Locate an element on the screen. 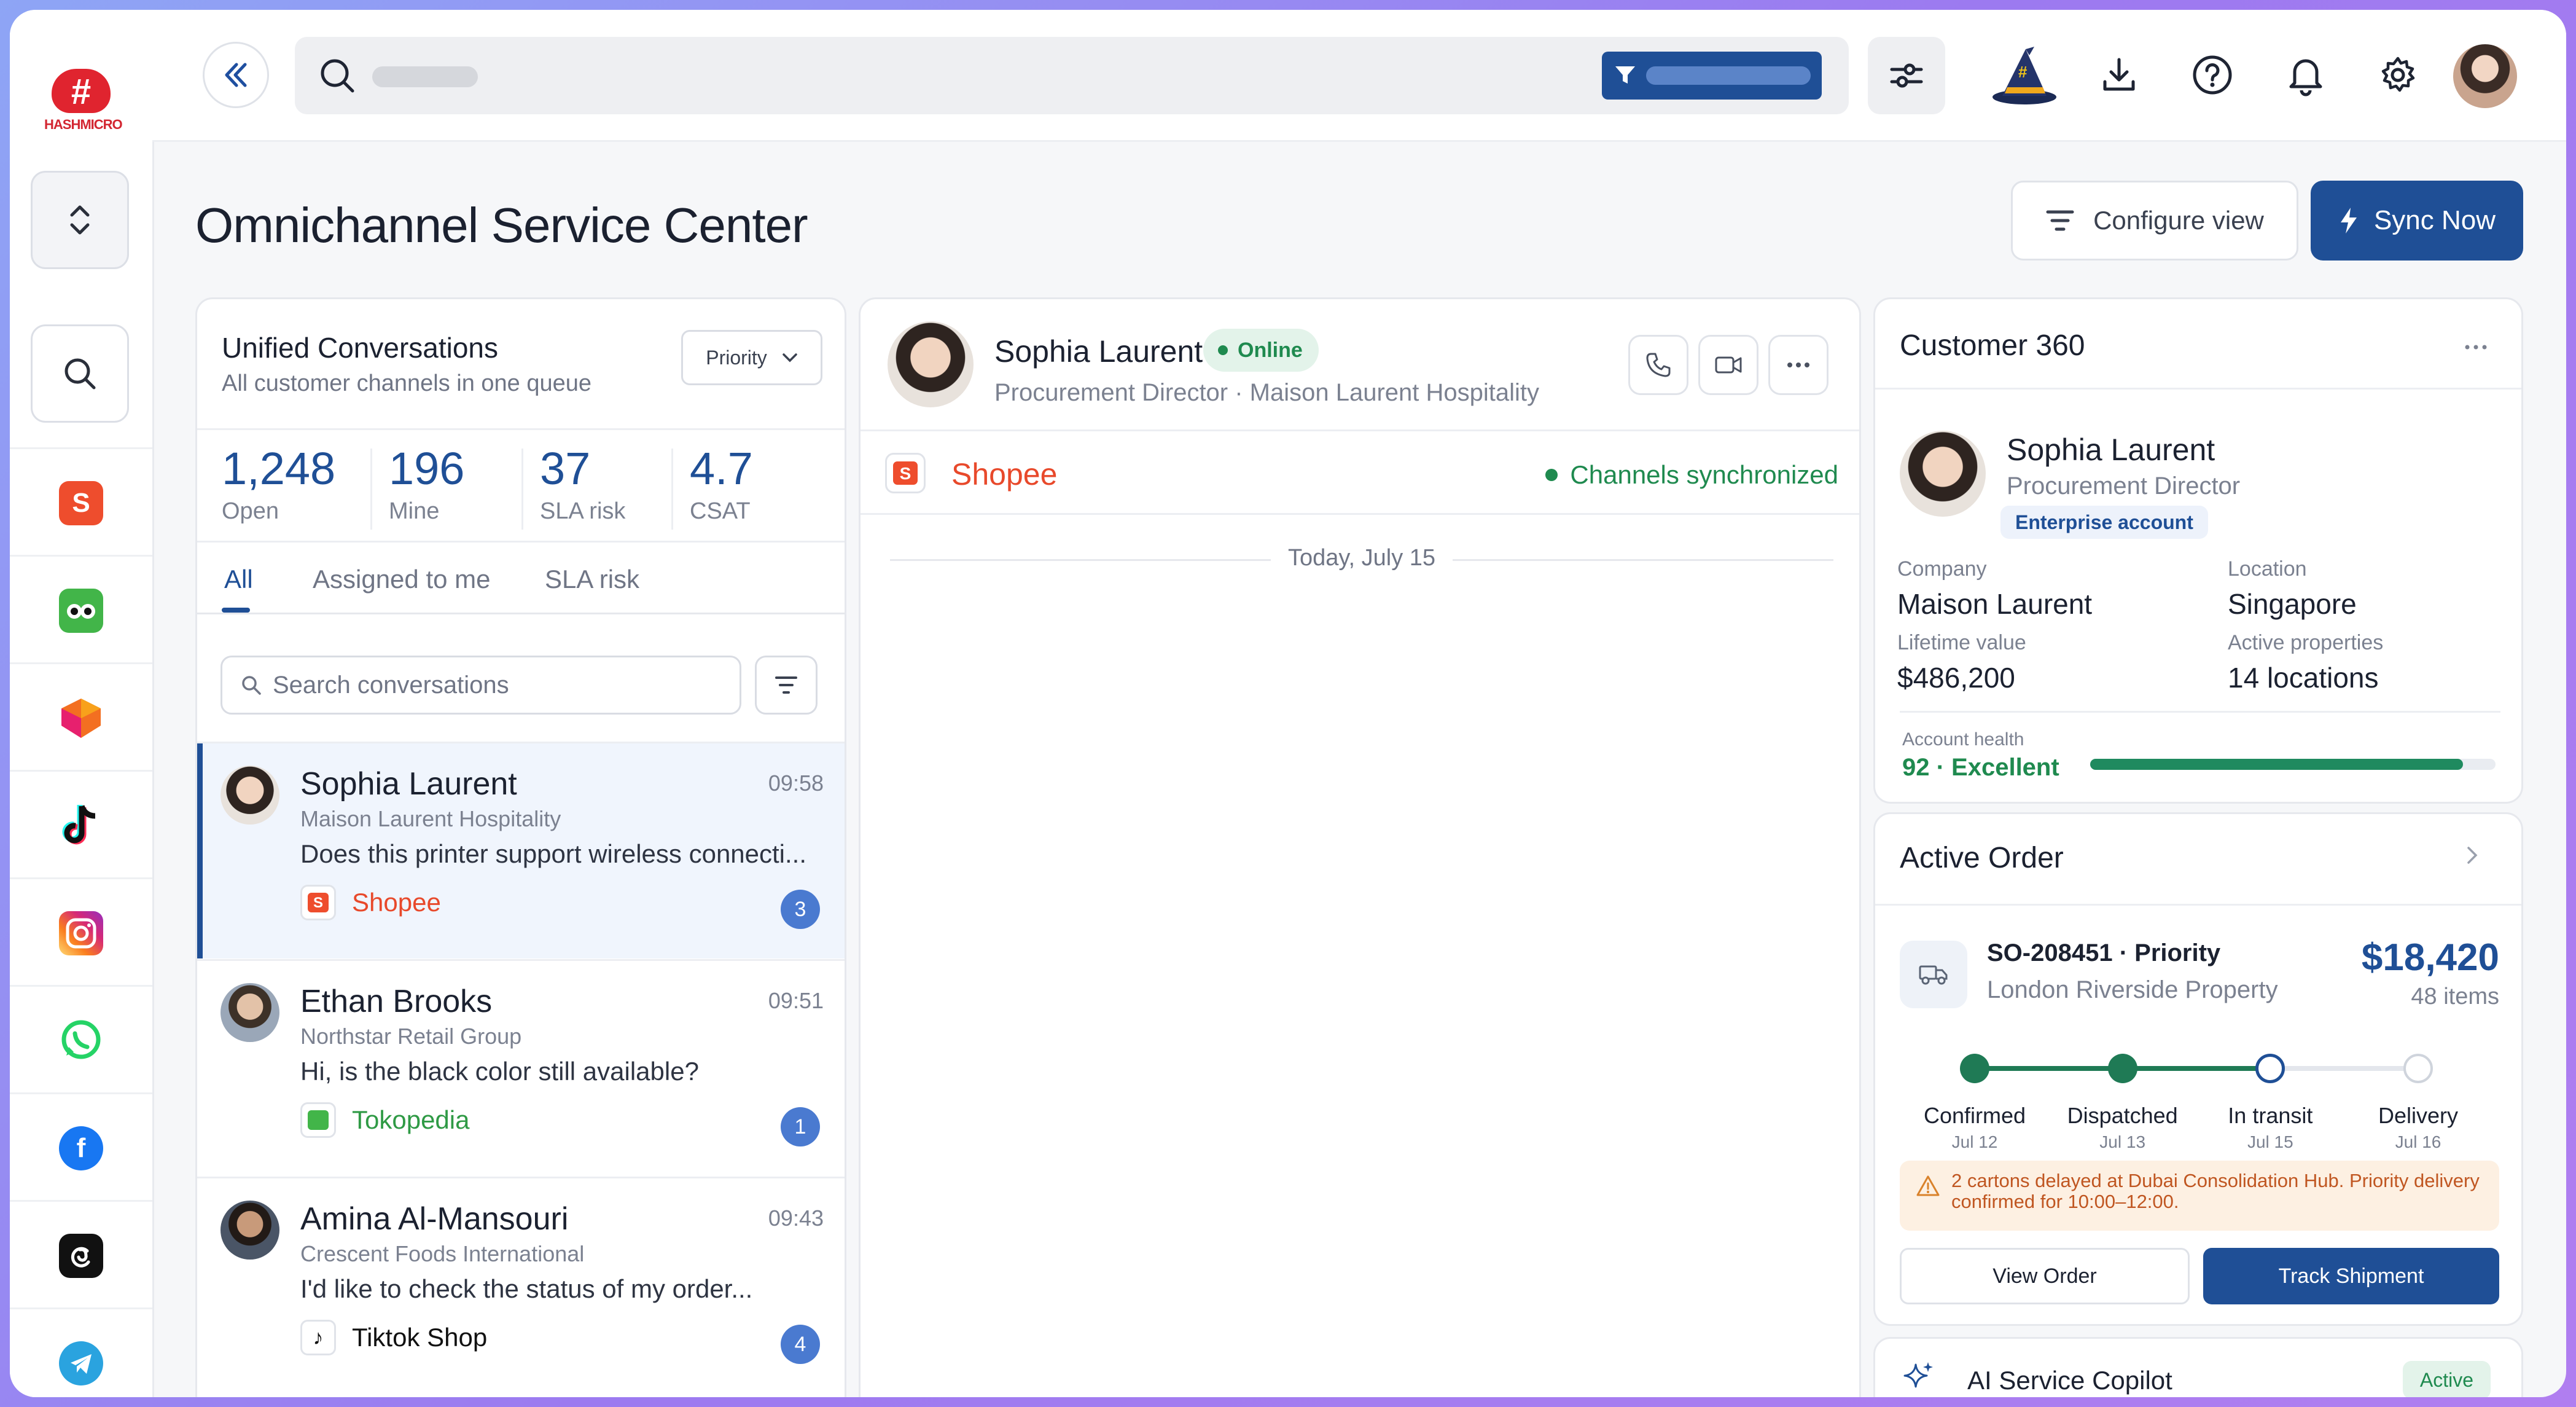  logo-mark: # is located at coordinates (81, 91).